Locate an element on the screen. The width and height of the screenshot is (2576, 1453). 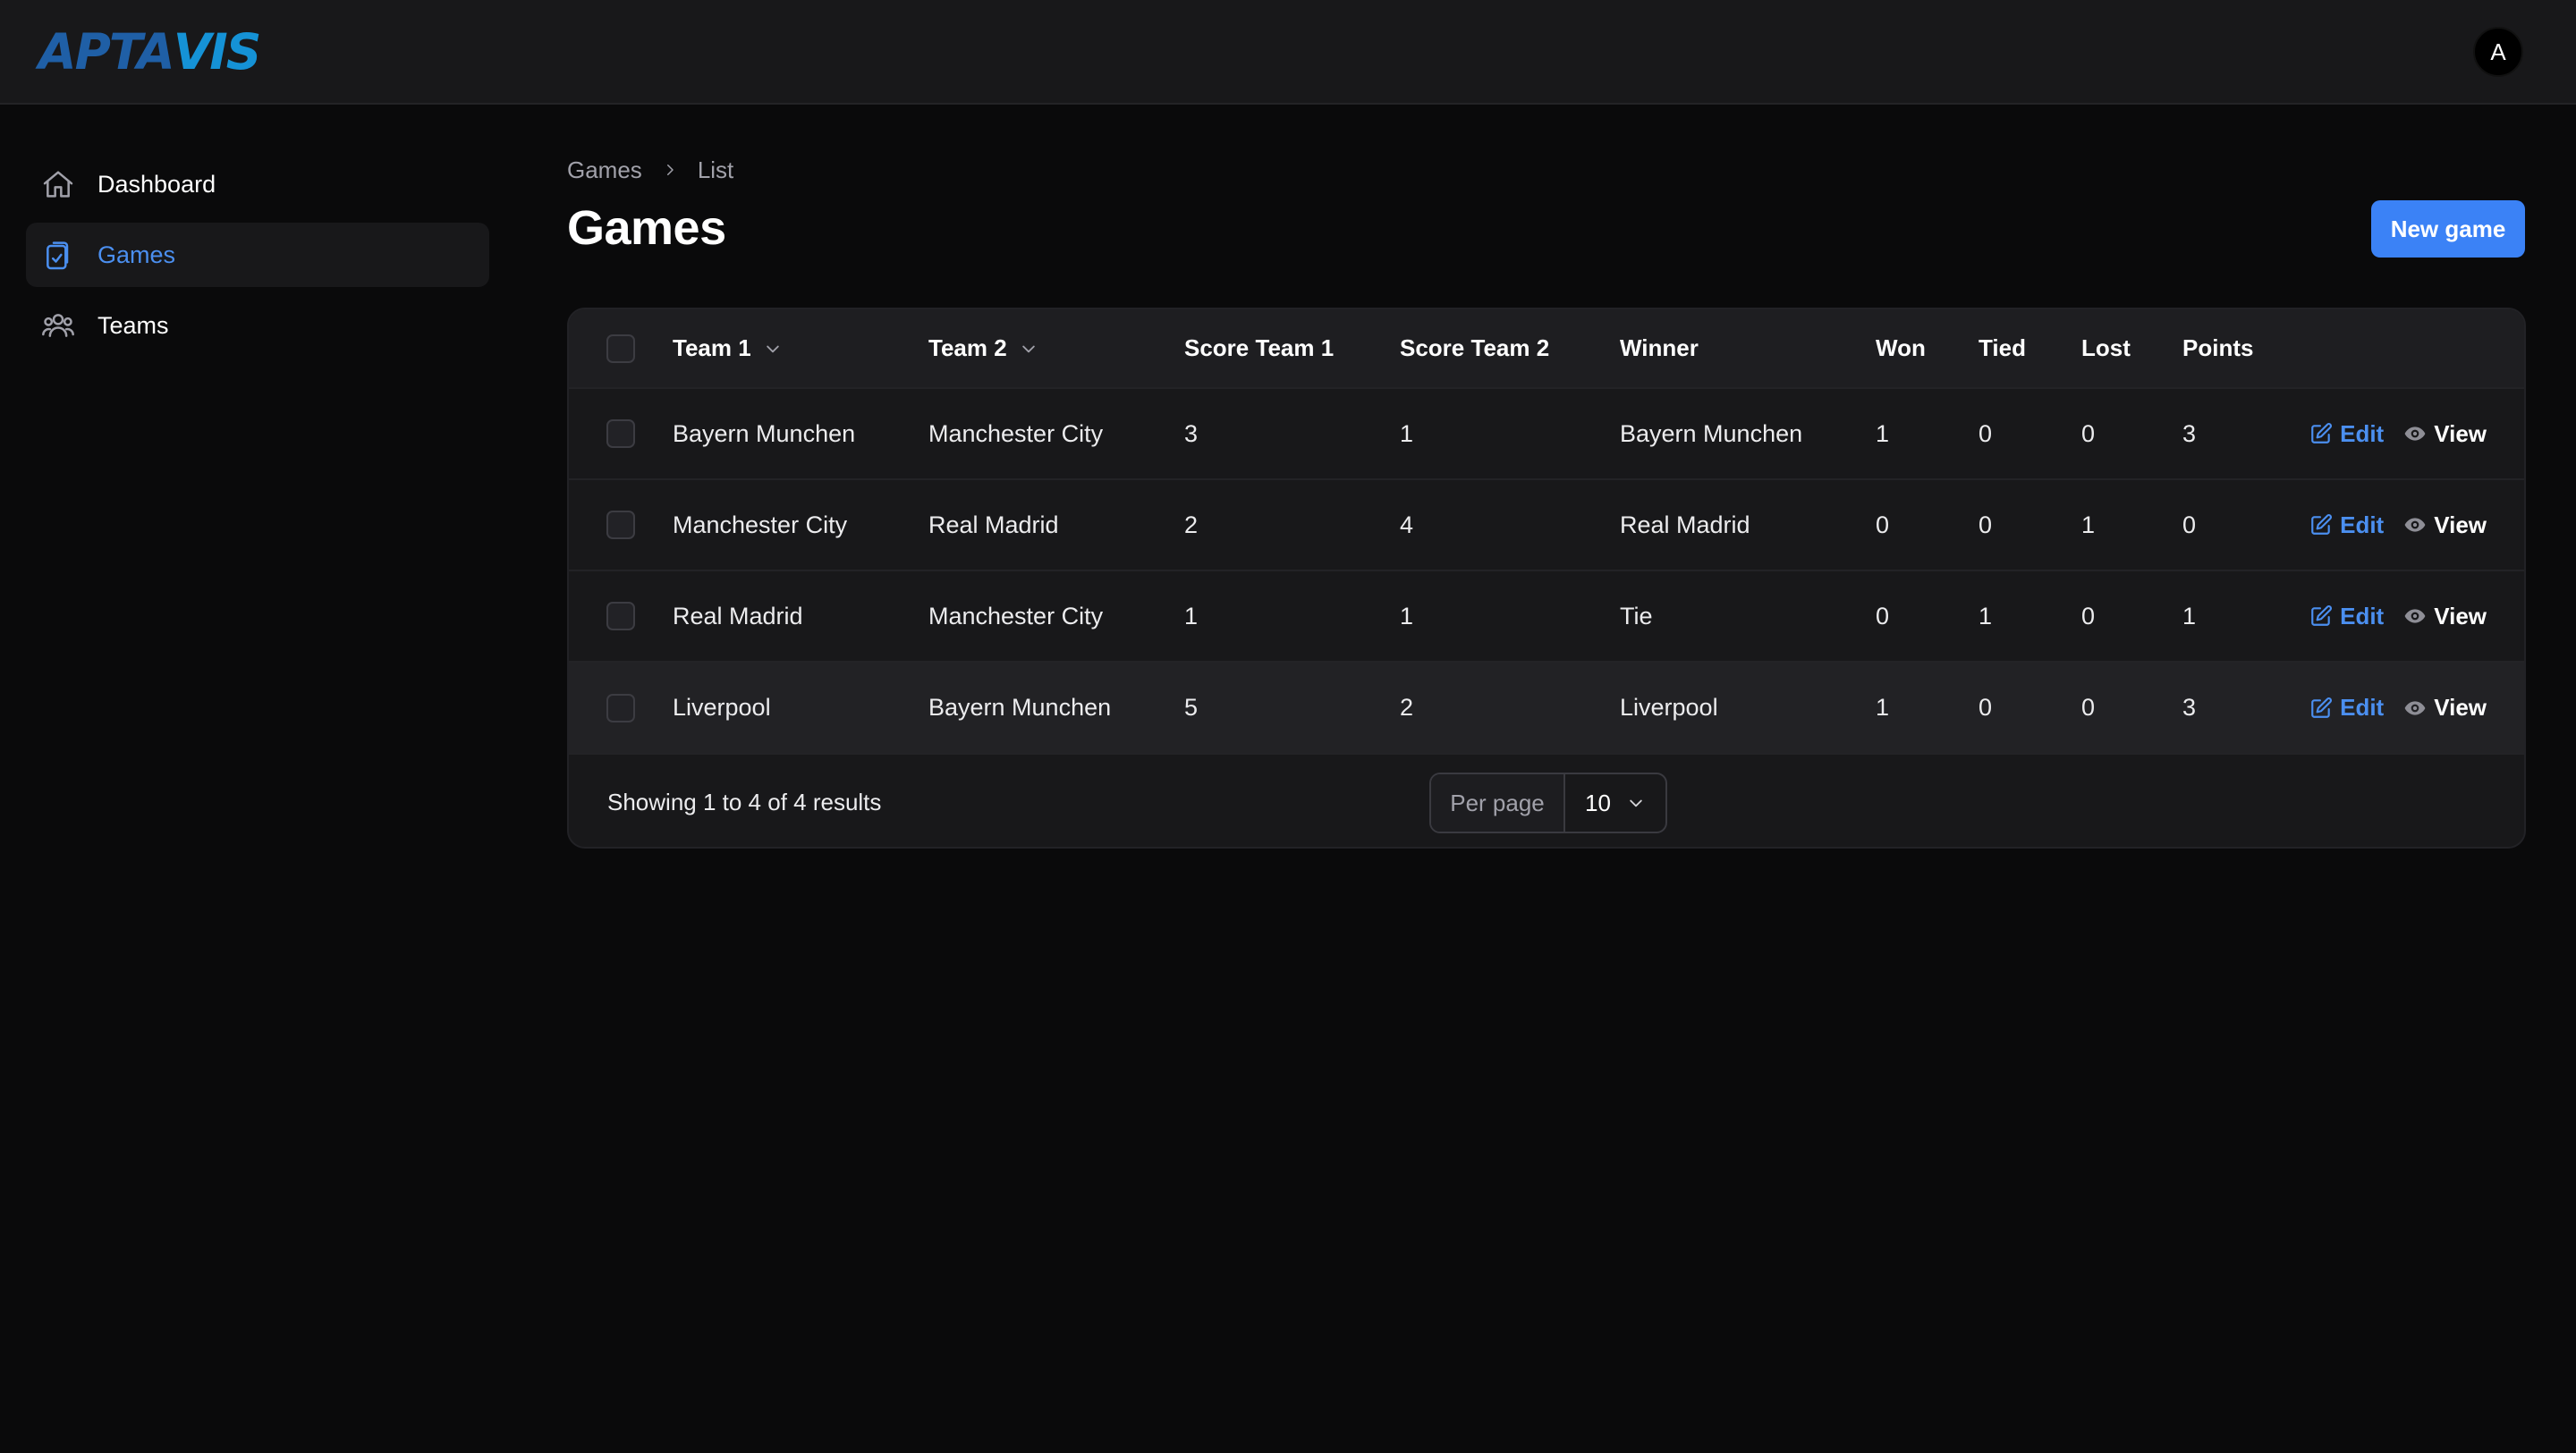
sidebar-item-label: Teams is located at coordinates (133, 325).